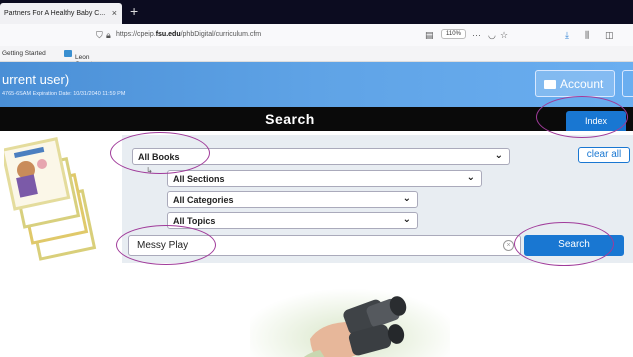  I want to click on books-dropdown-value: All Books, so click(159, 157).